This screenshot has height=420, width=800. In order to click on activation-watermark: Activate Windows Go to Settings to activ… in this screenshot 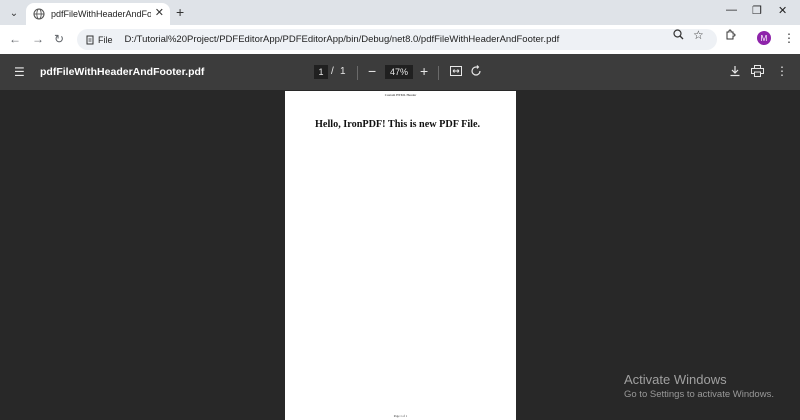, I will do `click(699, 386)`.